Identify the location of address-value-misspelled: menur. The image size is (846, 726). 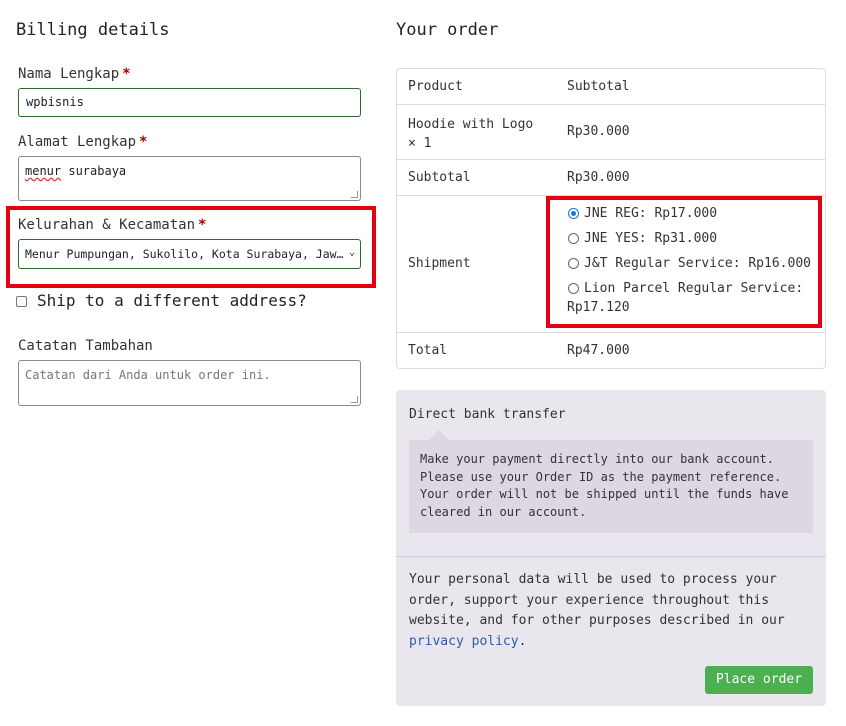
(43, 171).